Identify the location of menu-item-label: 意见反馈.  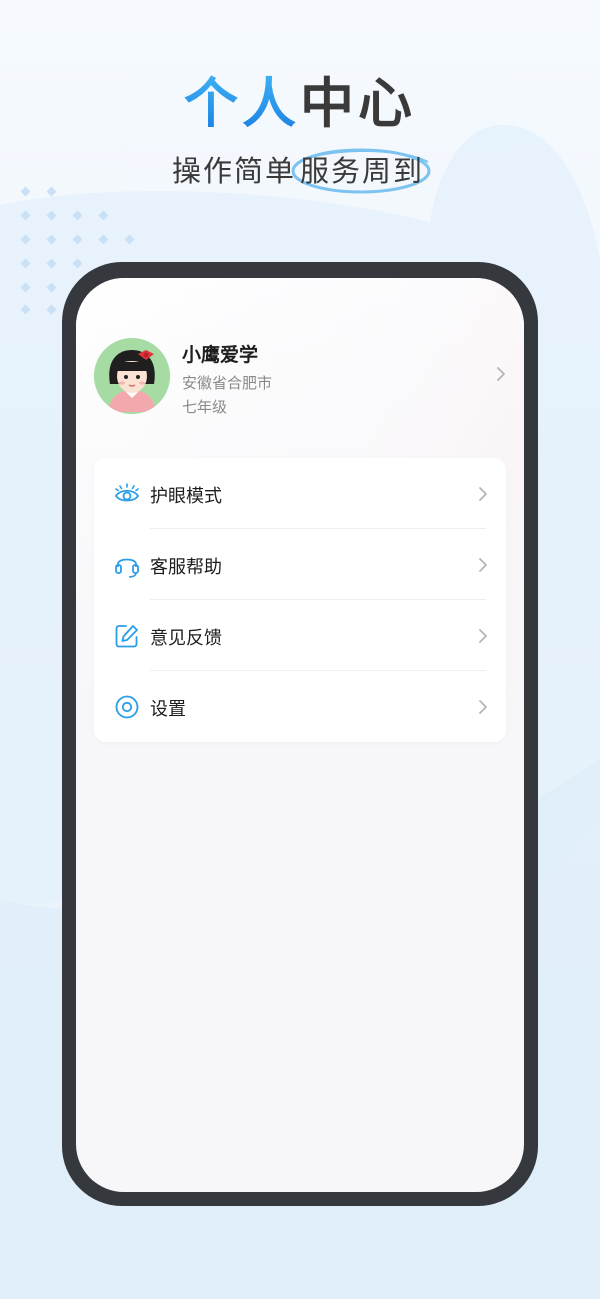
(186, 638).